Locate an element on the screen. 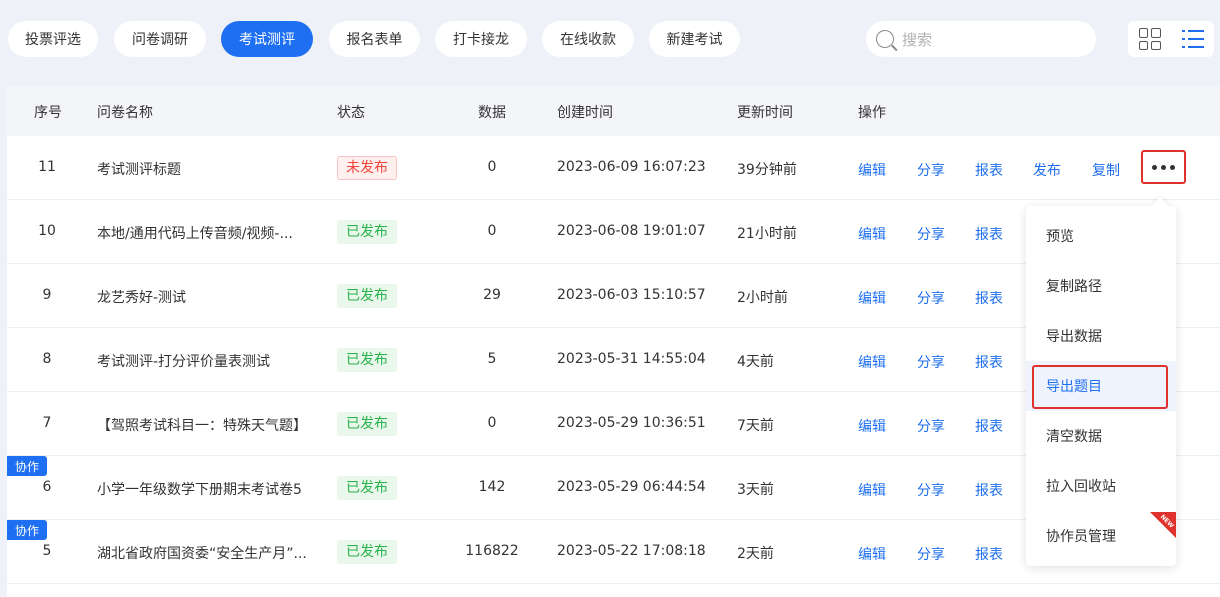  survey-name: 小学一年级数学下册期末考试卷5 is located at coordinates (199, 489).